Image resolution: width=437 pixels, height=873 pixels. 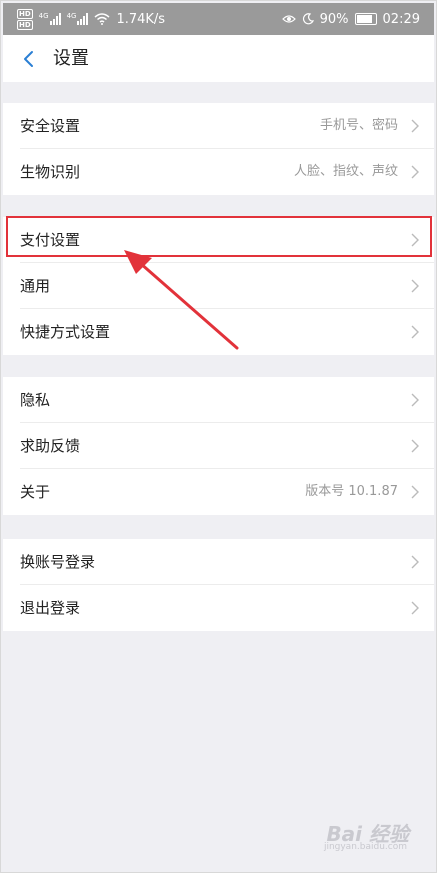 What do you see at coordinates (345, 171) in the screenshot?
I see `row-value: 人脸、指纹、声纹` at bounding box center [345, 171].